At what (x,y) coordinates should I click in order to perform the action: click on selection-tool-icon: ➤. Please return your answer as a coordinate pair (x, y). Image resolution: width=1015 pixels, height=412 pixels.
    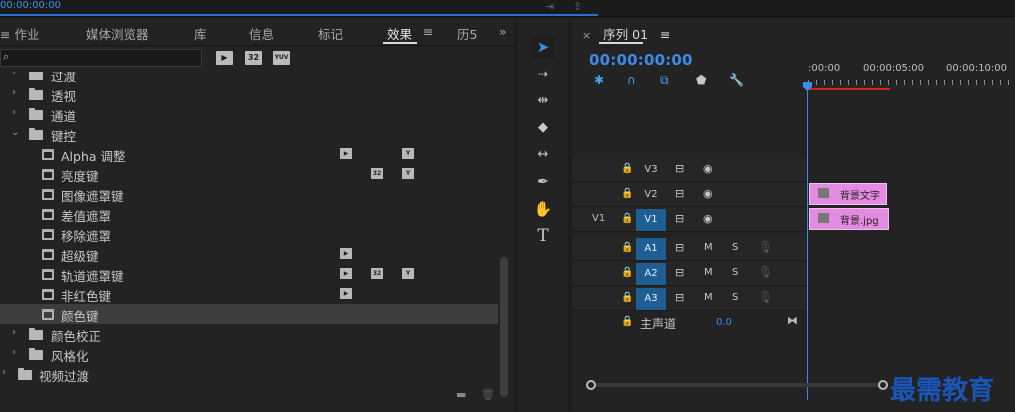
    Looking at the image, I should click on (543, 47).